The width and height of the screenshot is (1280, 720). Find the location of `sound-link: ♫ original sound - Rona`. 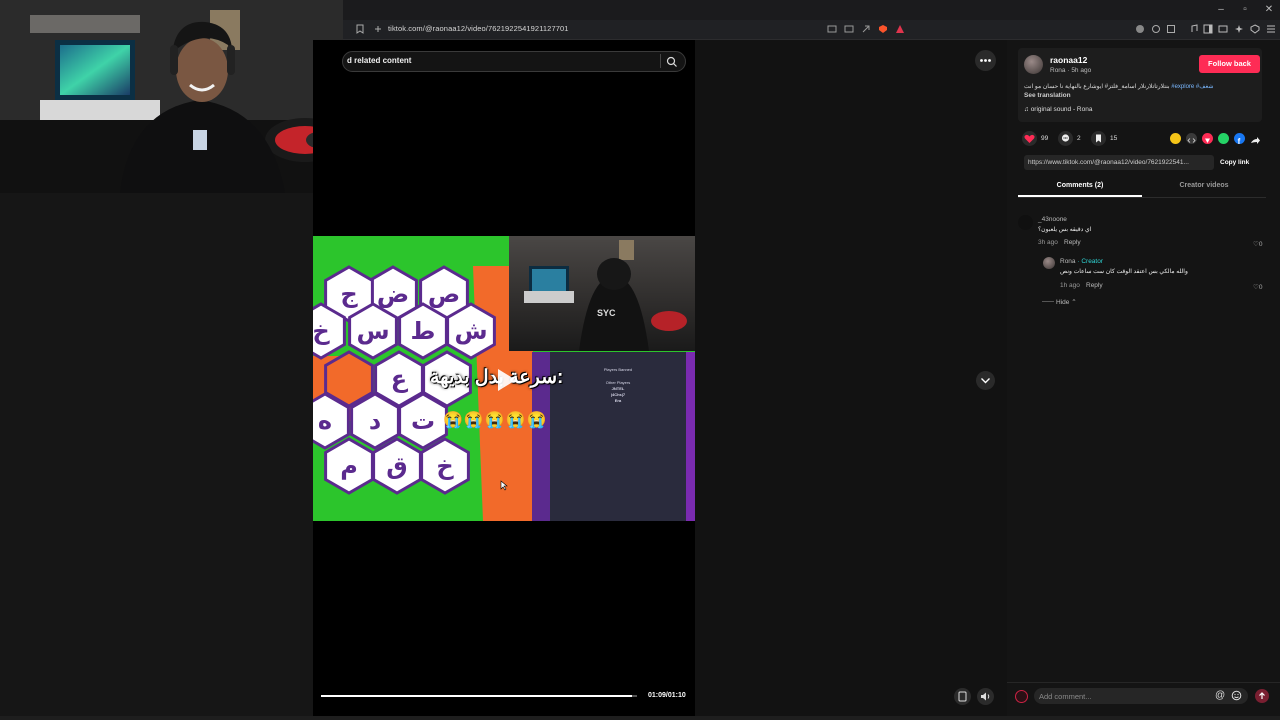

sound-link: ♫ original sound - Rona is located at coordinates (1058, 109).